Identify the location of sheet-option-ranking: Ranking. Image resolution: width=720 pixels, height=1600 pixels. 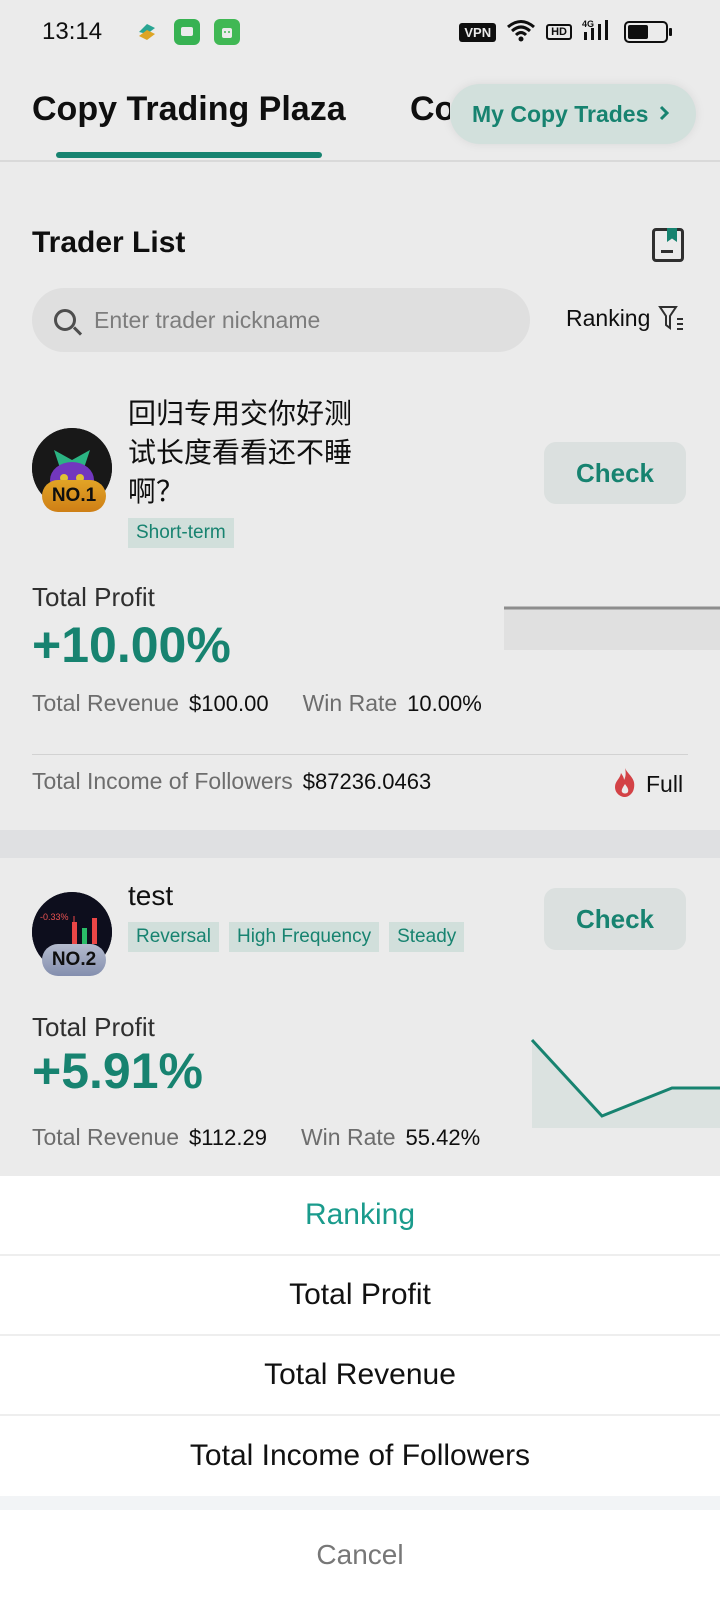
(360, 1216).